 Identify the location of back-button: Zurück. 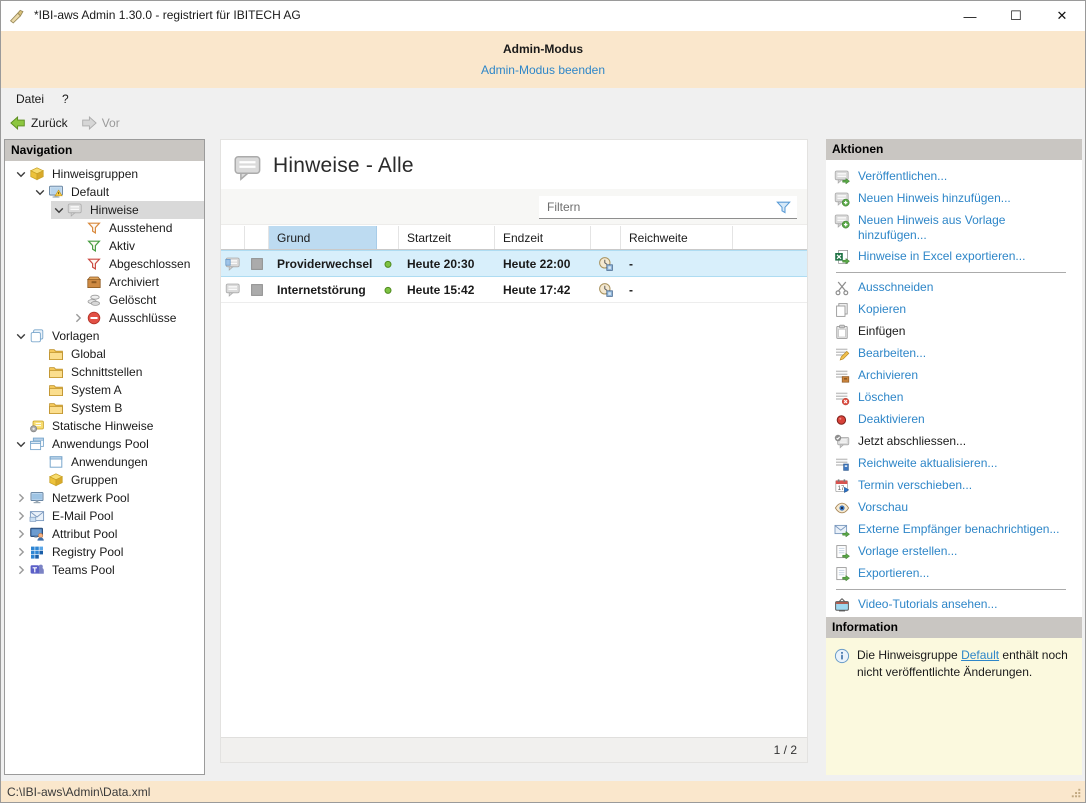
(39, 123).